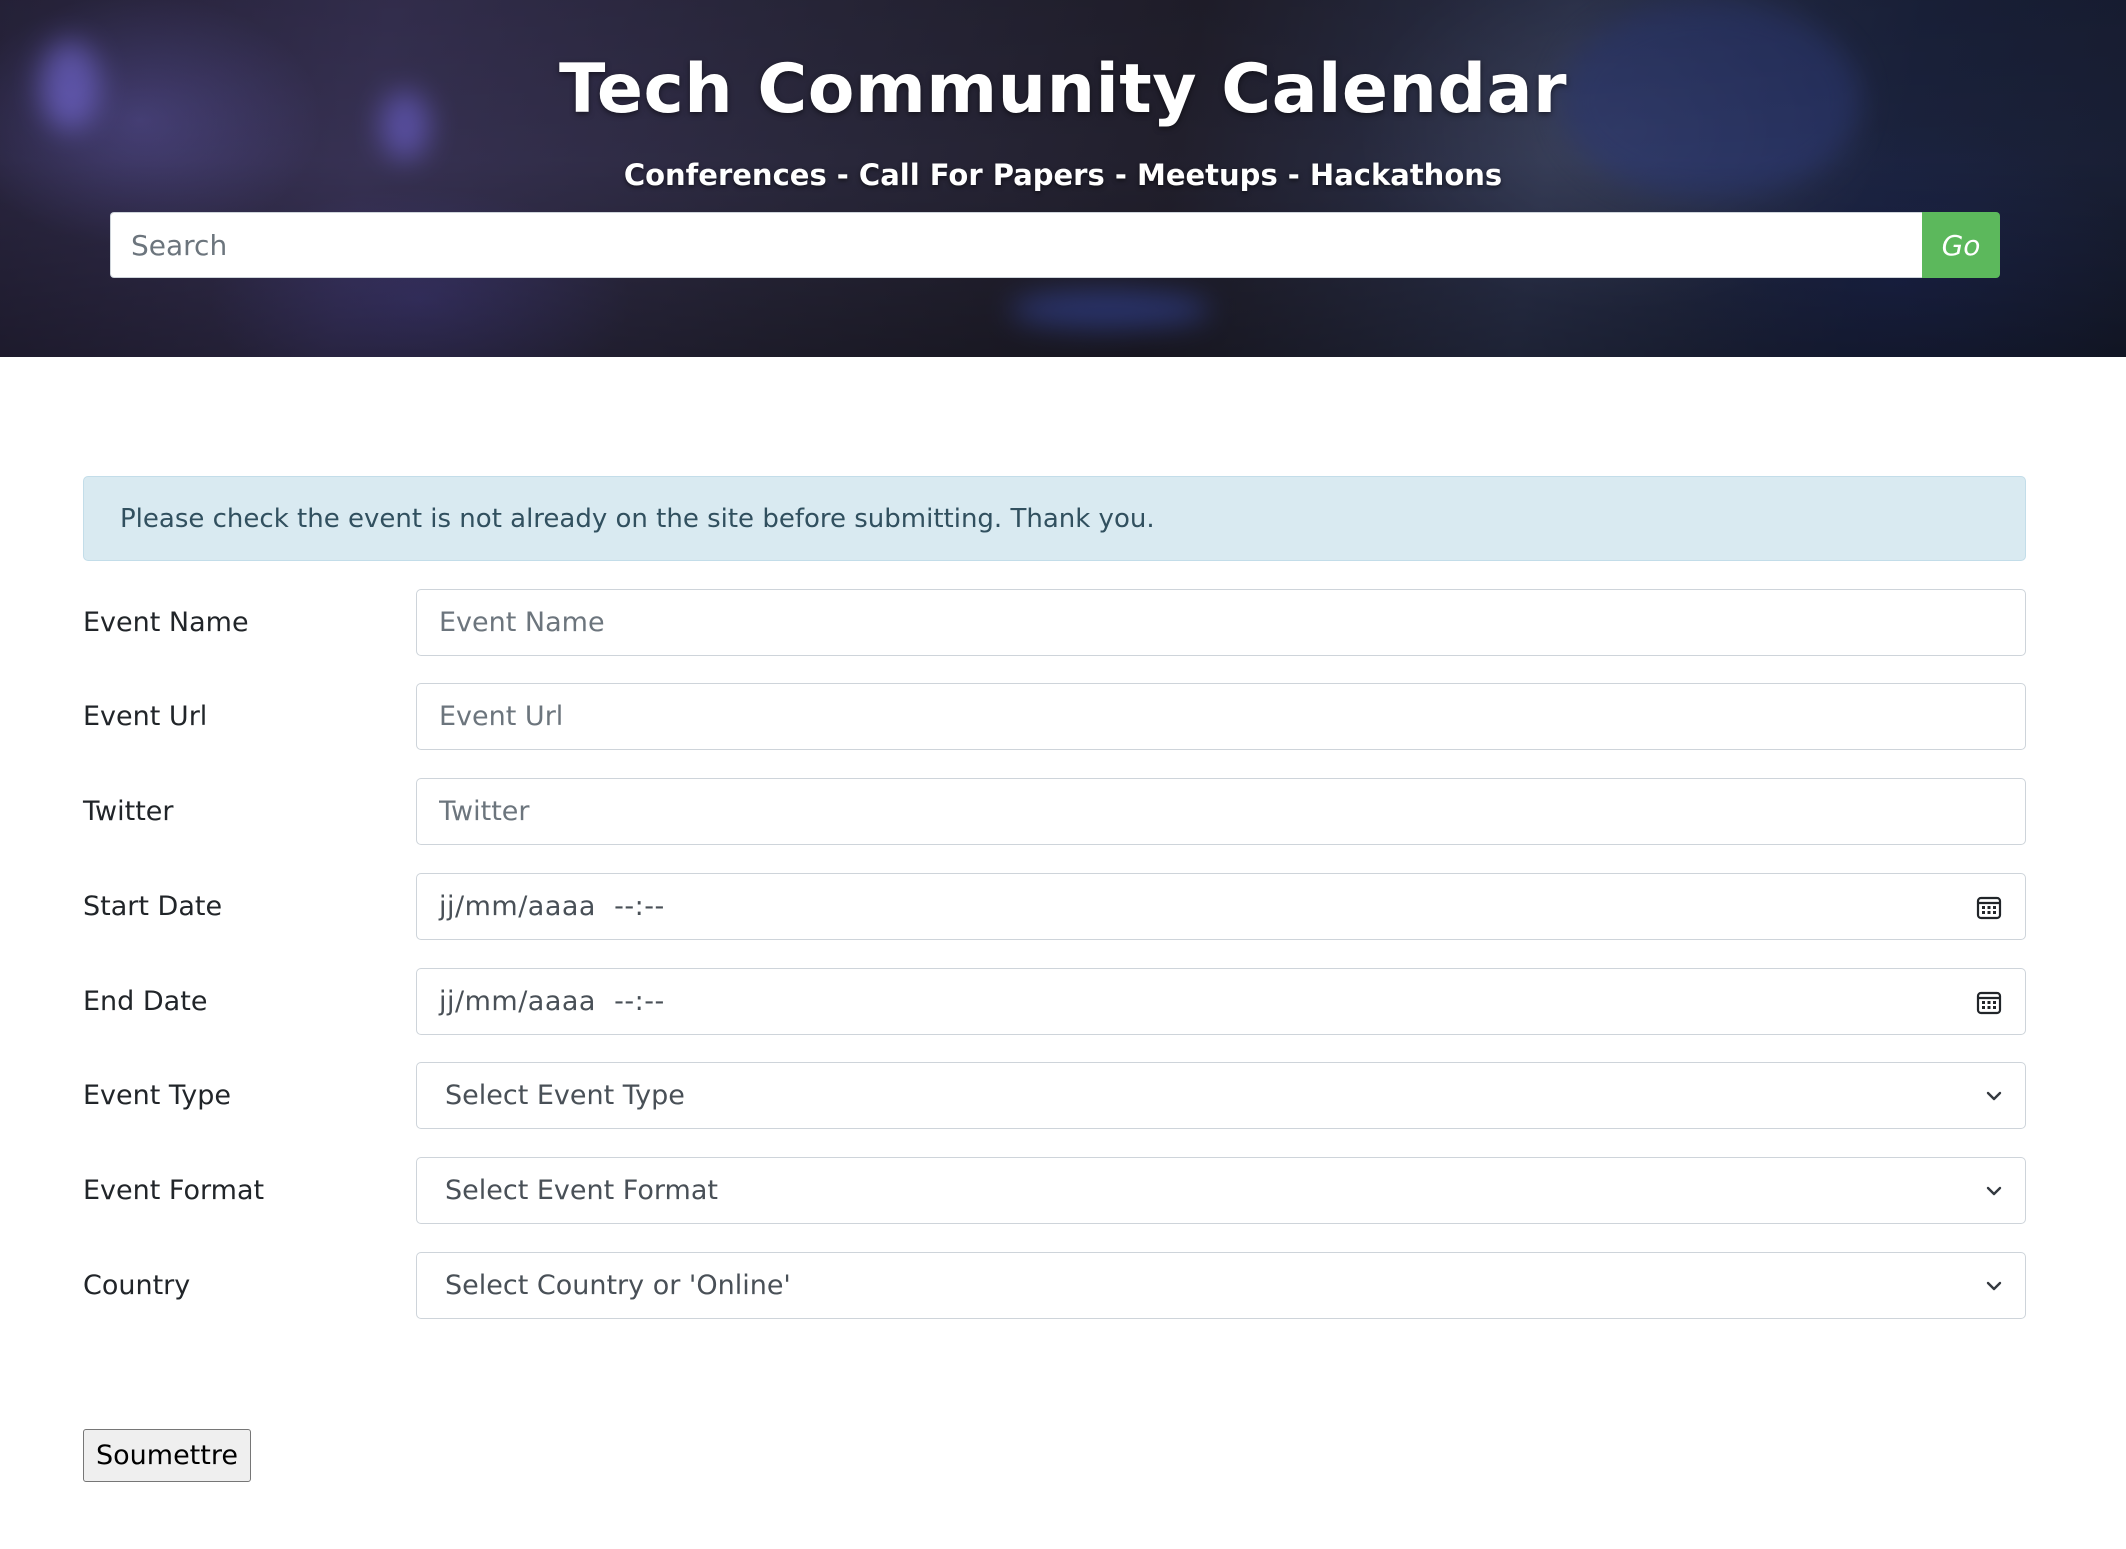 Image resolution: width=2126 pixels, height=1549 pixels. What do you see at coordinates (618, 1285) in the screenshot?
I see `country-selected: Select Country or 'Online'` at bounding box center [618, 1285].